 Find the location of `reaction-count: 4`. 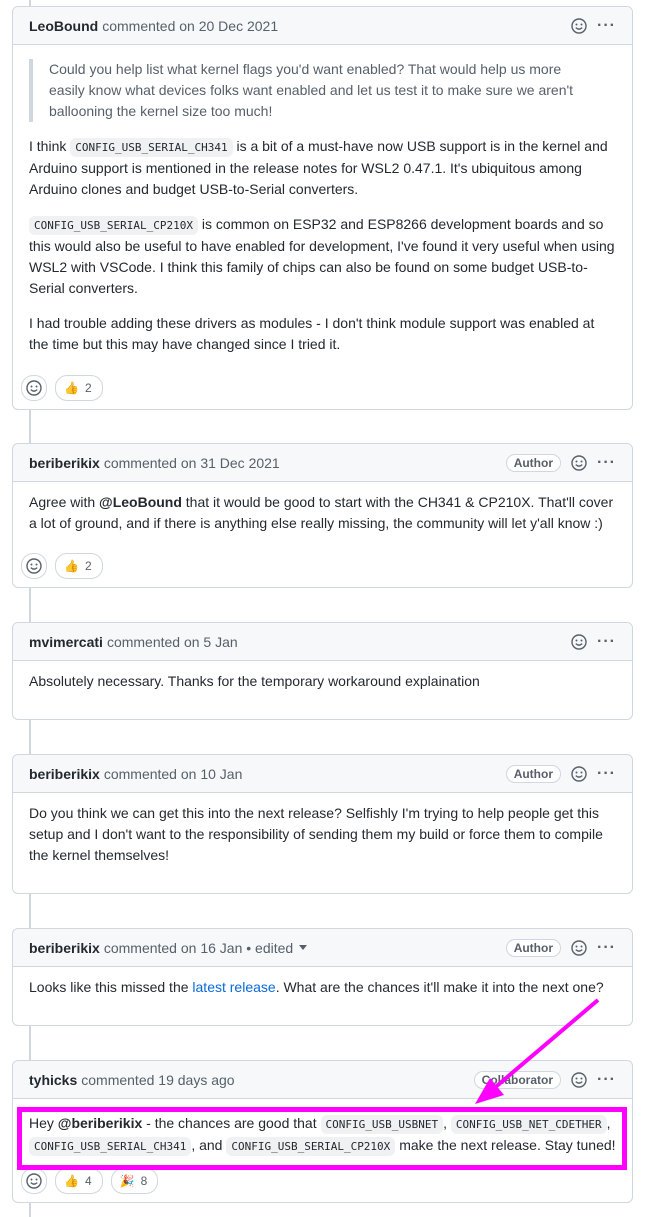

reaction-count: 4 is located at coordinates (88, 1181).